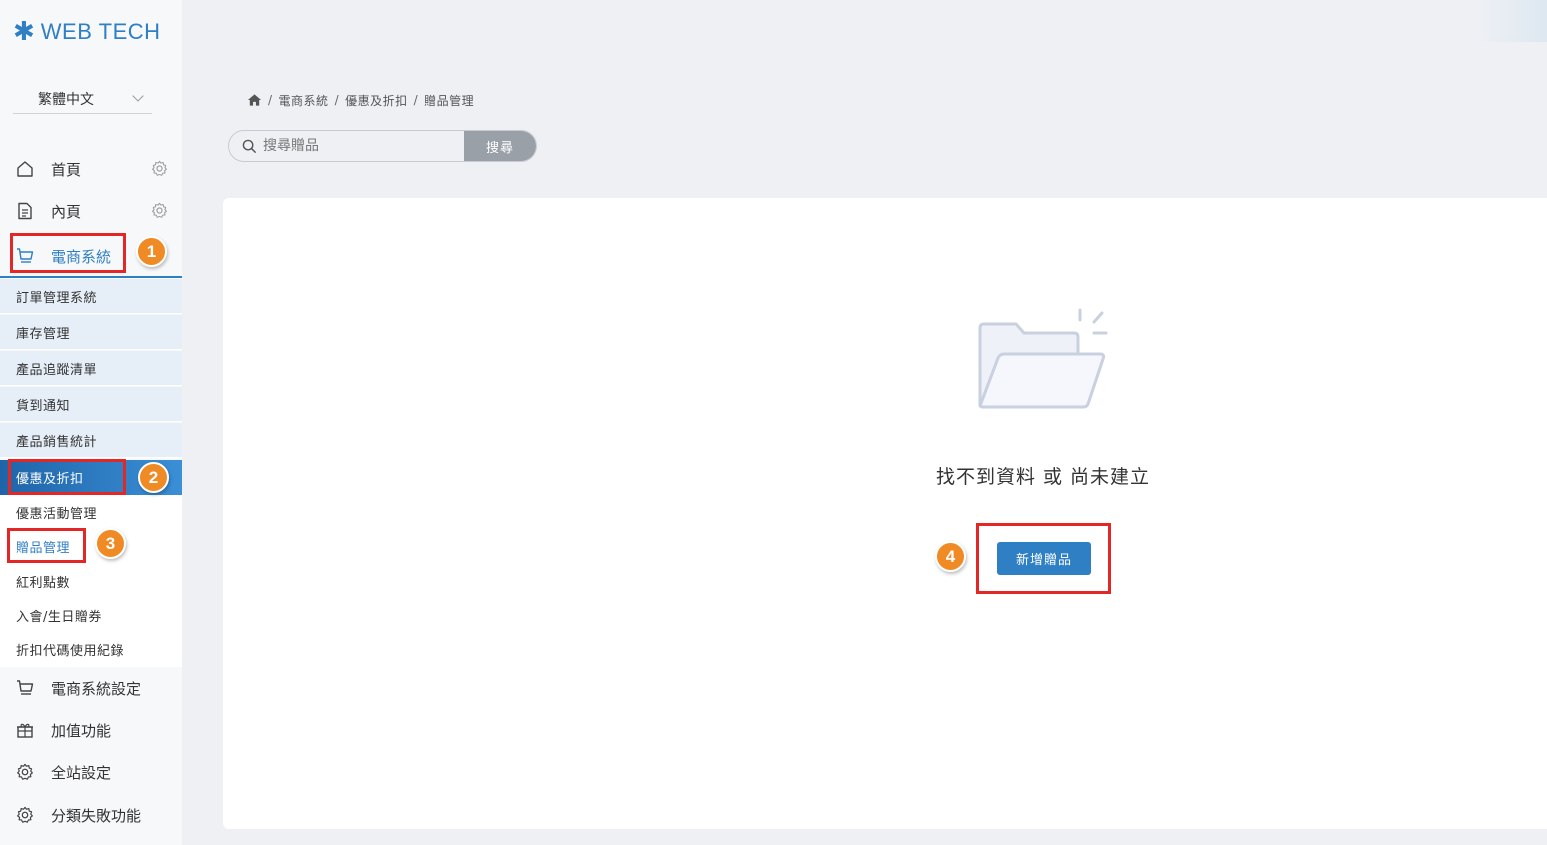 Image resolution: width=1547 pixels, height=845 pixels. What do you see at coordinates (91, 512) in the screenshot?
I see `submenu-promotion-management: 優惠活動管理` at bounding box center [91, 512].